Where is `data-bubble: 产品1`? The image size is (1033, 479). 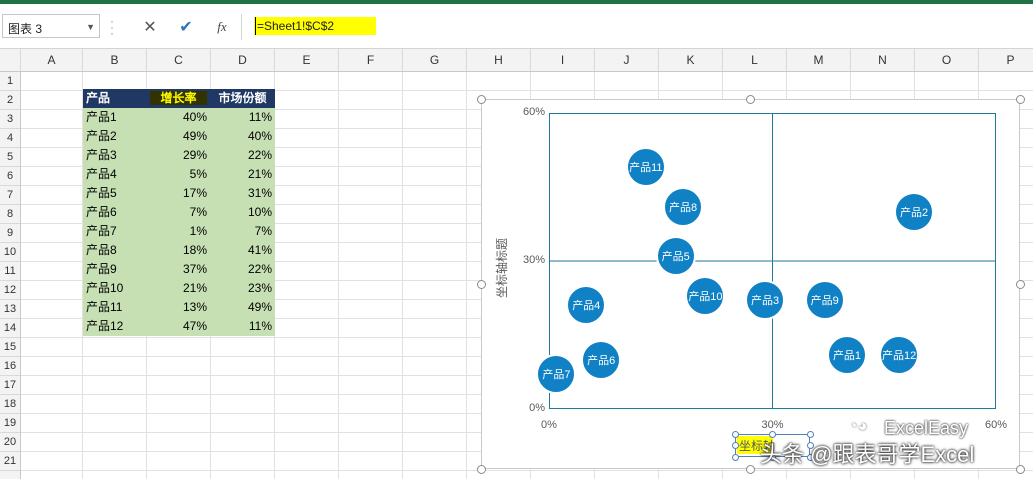
data-bubble: 产品1 is located at coordinates (847, 354).